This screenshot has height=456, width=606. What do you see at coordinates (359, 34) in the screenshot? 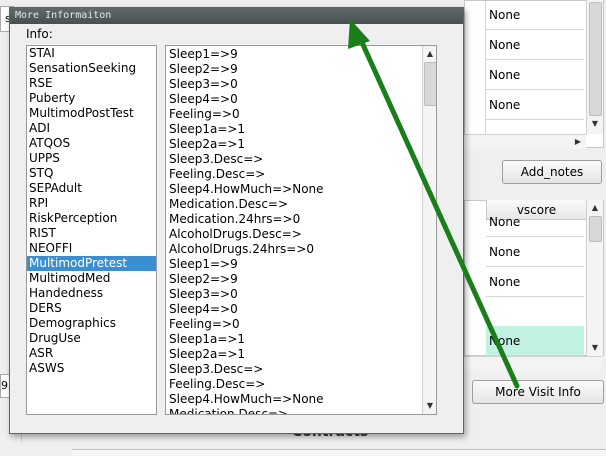
I see `annotation-arrowhead` at bounding box center [359, 34].